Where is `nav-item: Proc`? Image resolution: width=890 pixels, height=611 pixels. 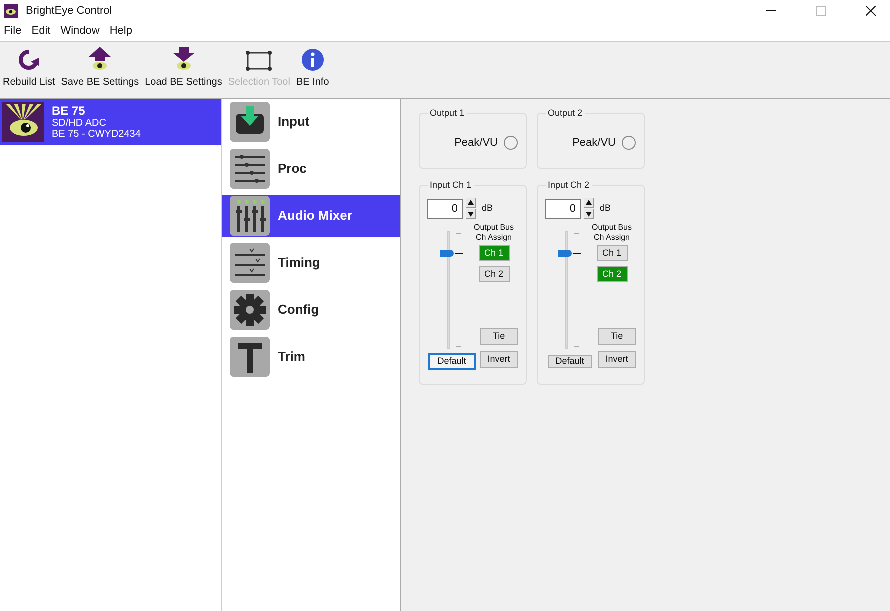
nav-item: Proc is located at coordinates (311, 169).